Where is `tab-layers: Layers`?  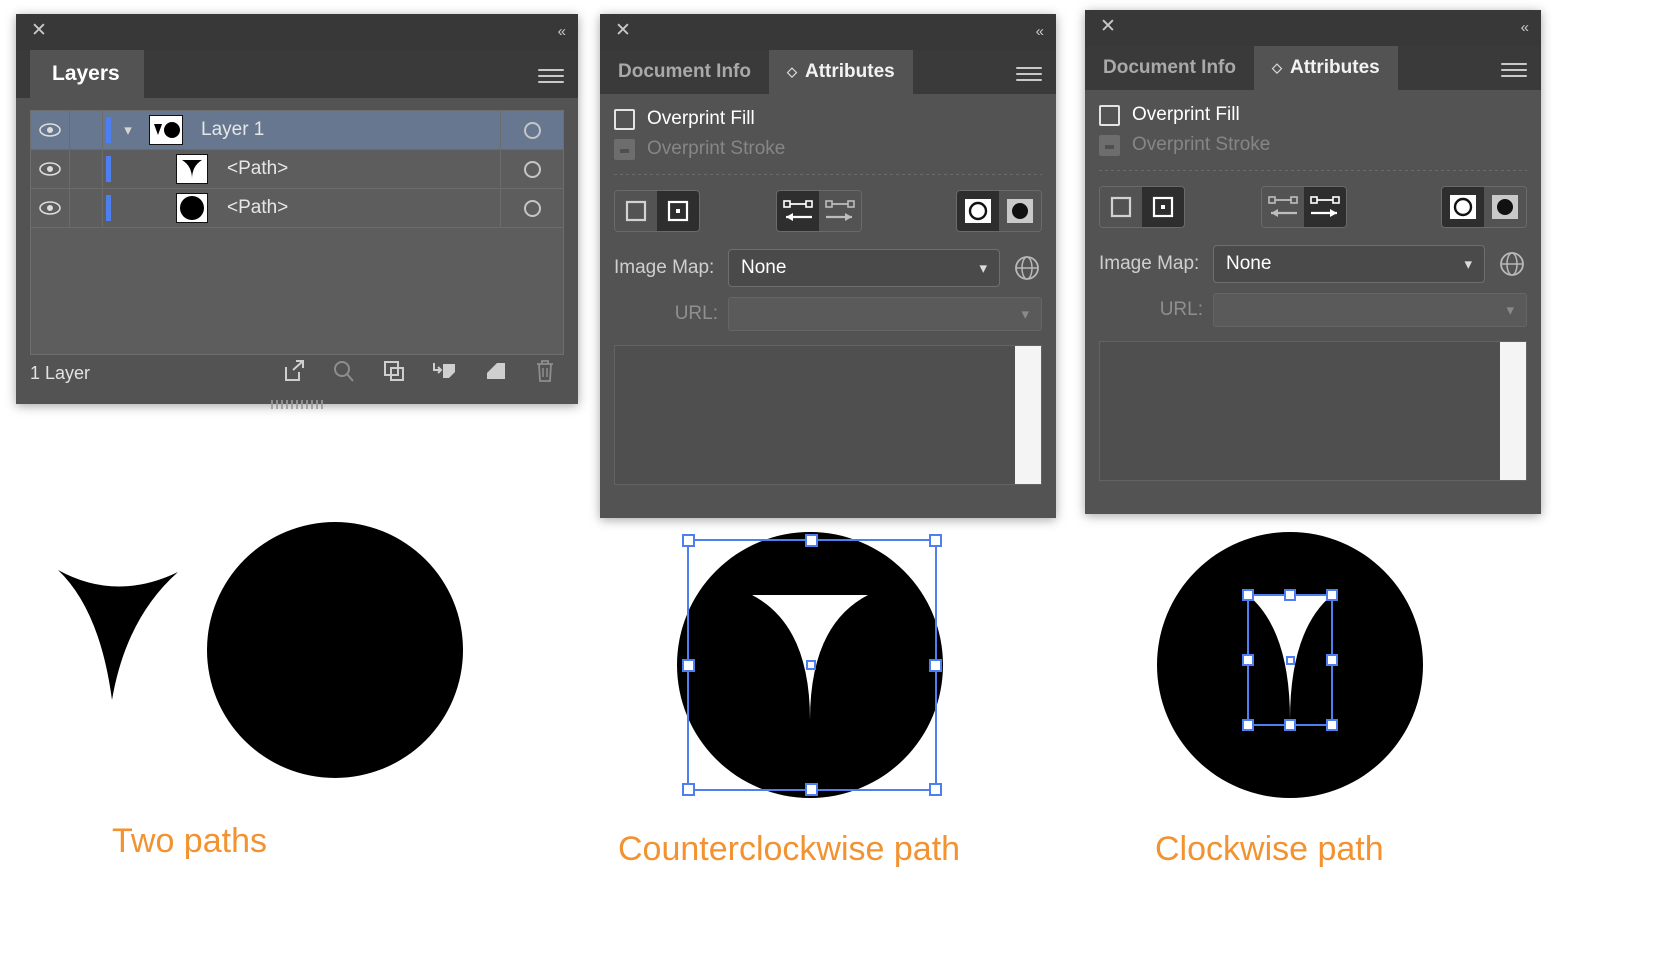
tab-layers: Layers is located at coordinates (87, 74).